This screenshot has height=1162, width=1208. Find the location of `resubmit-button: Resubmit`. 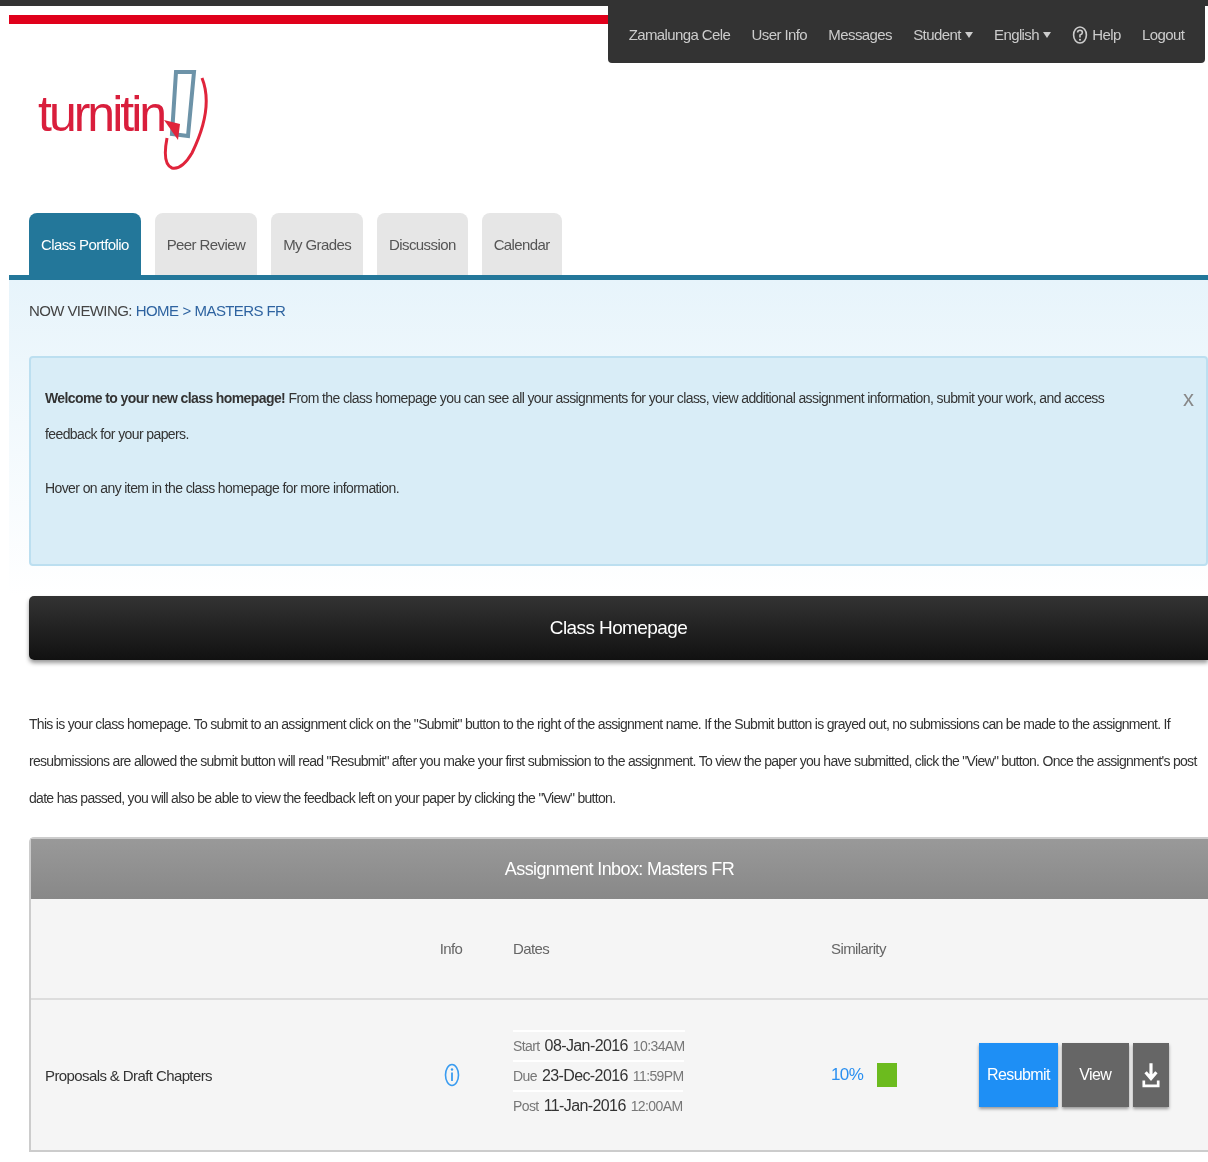

resubmit-button: Resubmit is located at coordinates (1018, 1075).